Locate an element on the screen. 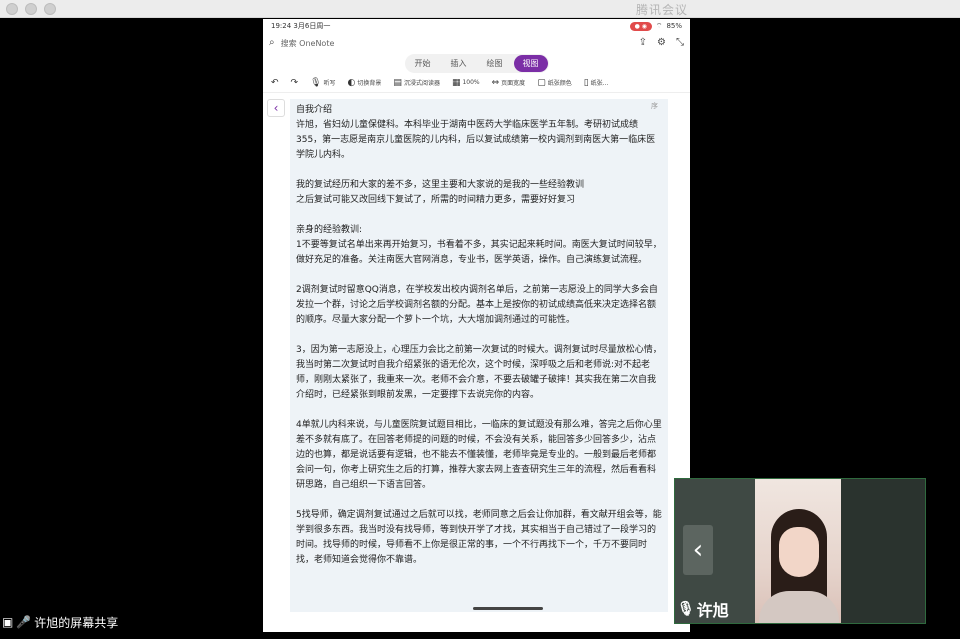  screen-share-caption: ▣ 🎤 许旭的屏幕共享 is located at coordinates (59, 622).